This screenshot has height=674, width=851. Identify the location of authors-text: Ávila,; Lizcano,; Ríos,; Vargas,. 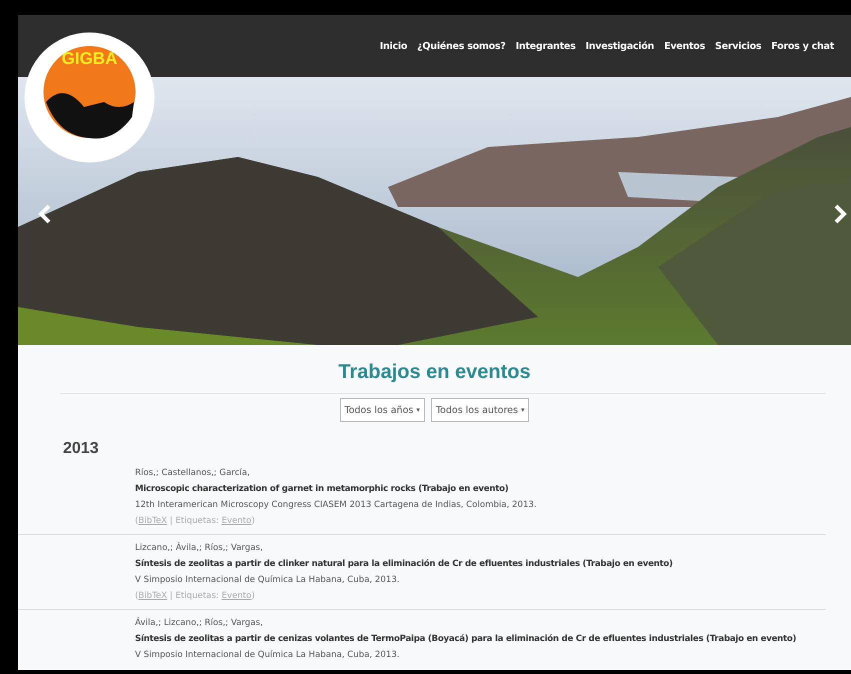
(199, 623).